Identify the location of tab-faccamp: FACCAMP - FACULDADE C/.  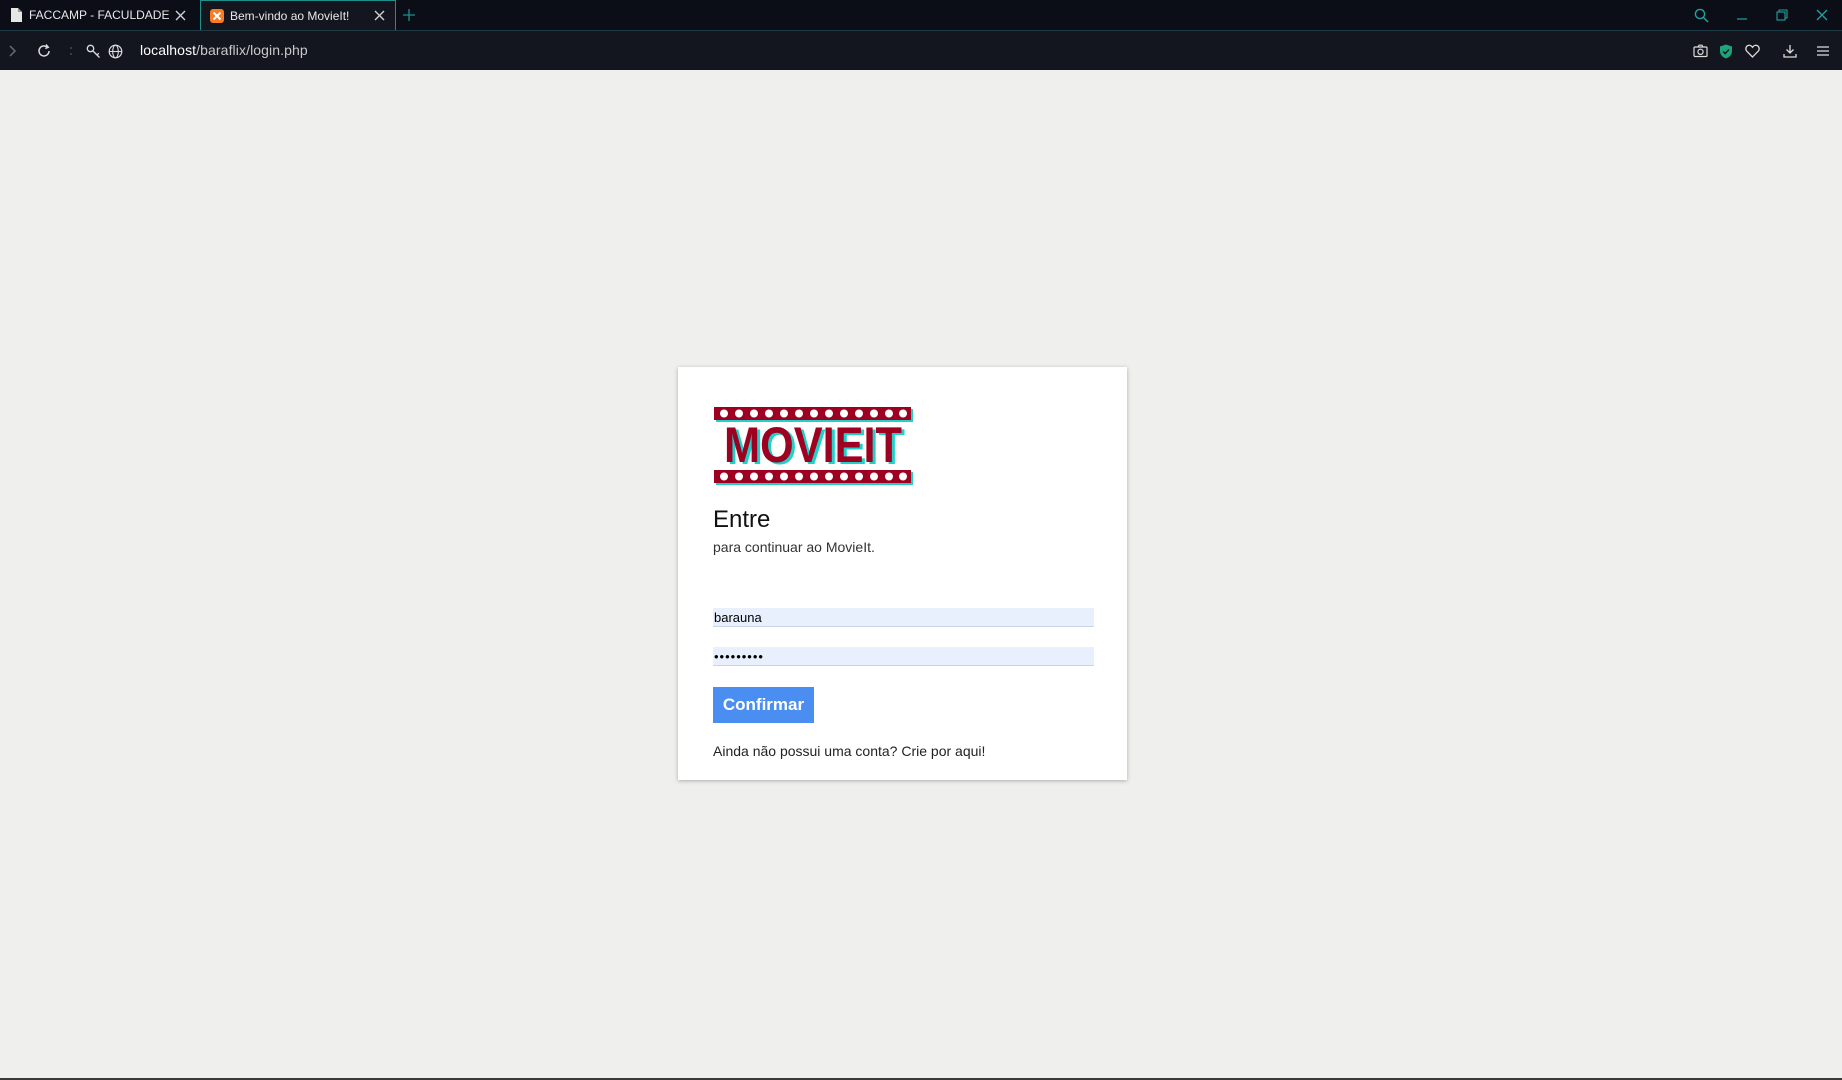
(98, 15).